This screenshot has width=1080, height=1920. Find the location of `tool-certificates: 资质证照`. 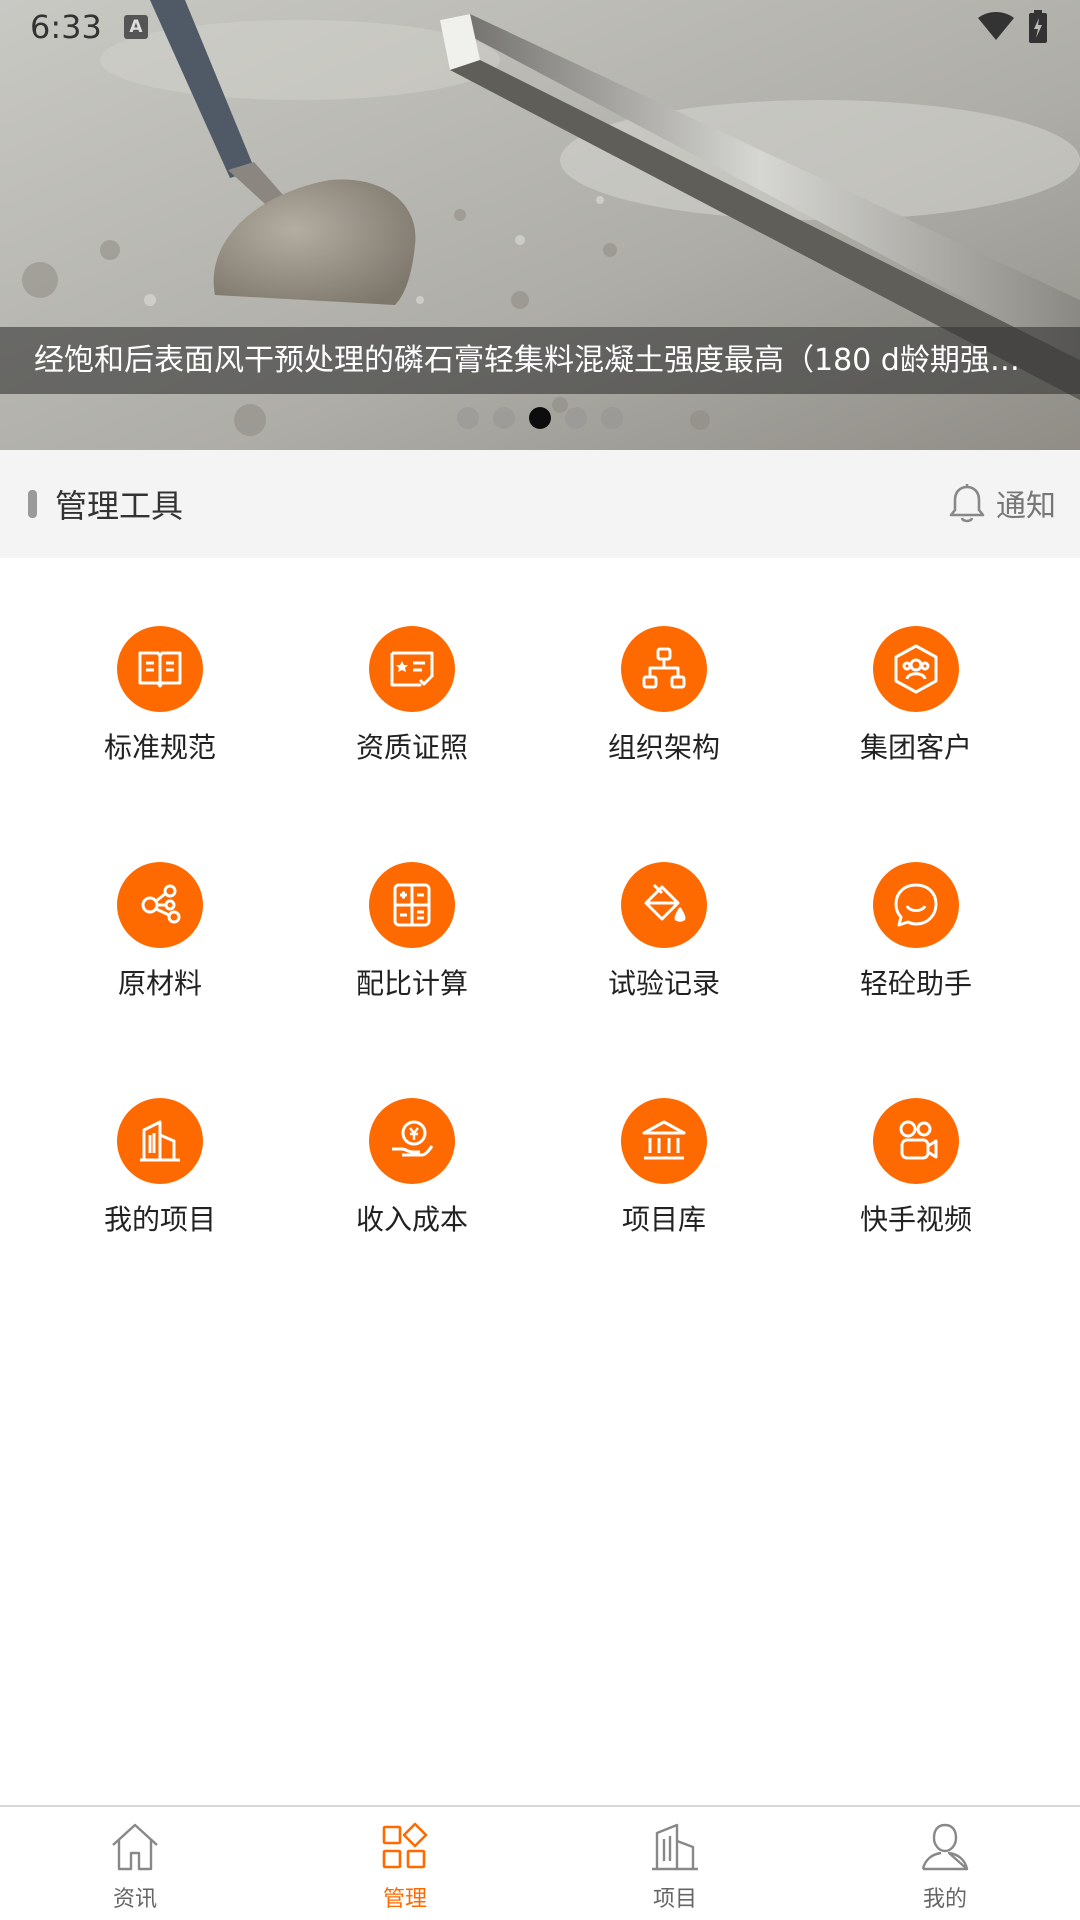

tool-certificates: 资质证照 is located at coordinates (412, 676).